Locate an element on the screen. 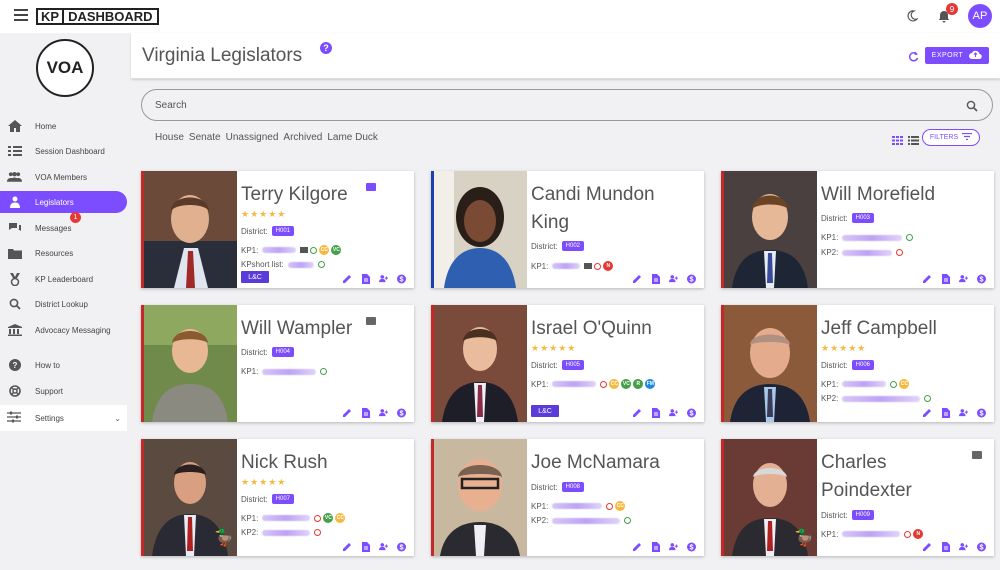 This screenshot has width=1000, height=570. legislator-name: Charles Poindexter is located at coordinates (896, 477).